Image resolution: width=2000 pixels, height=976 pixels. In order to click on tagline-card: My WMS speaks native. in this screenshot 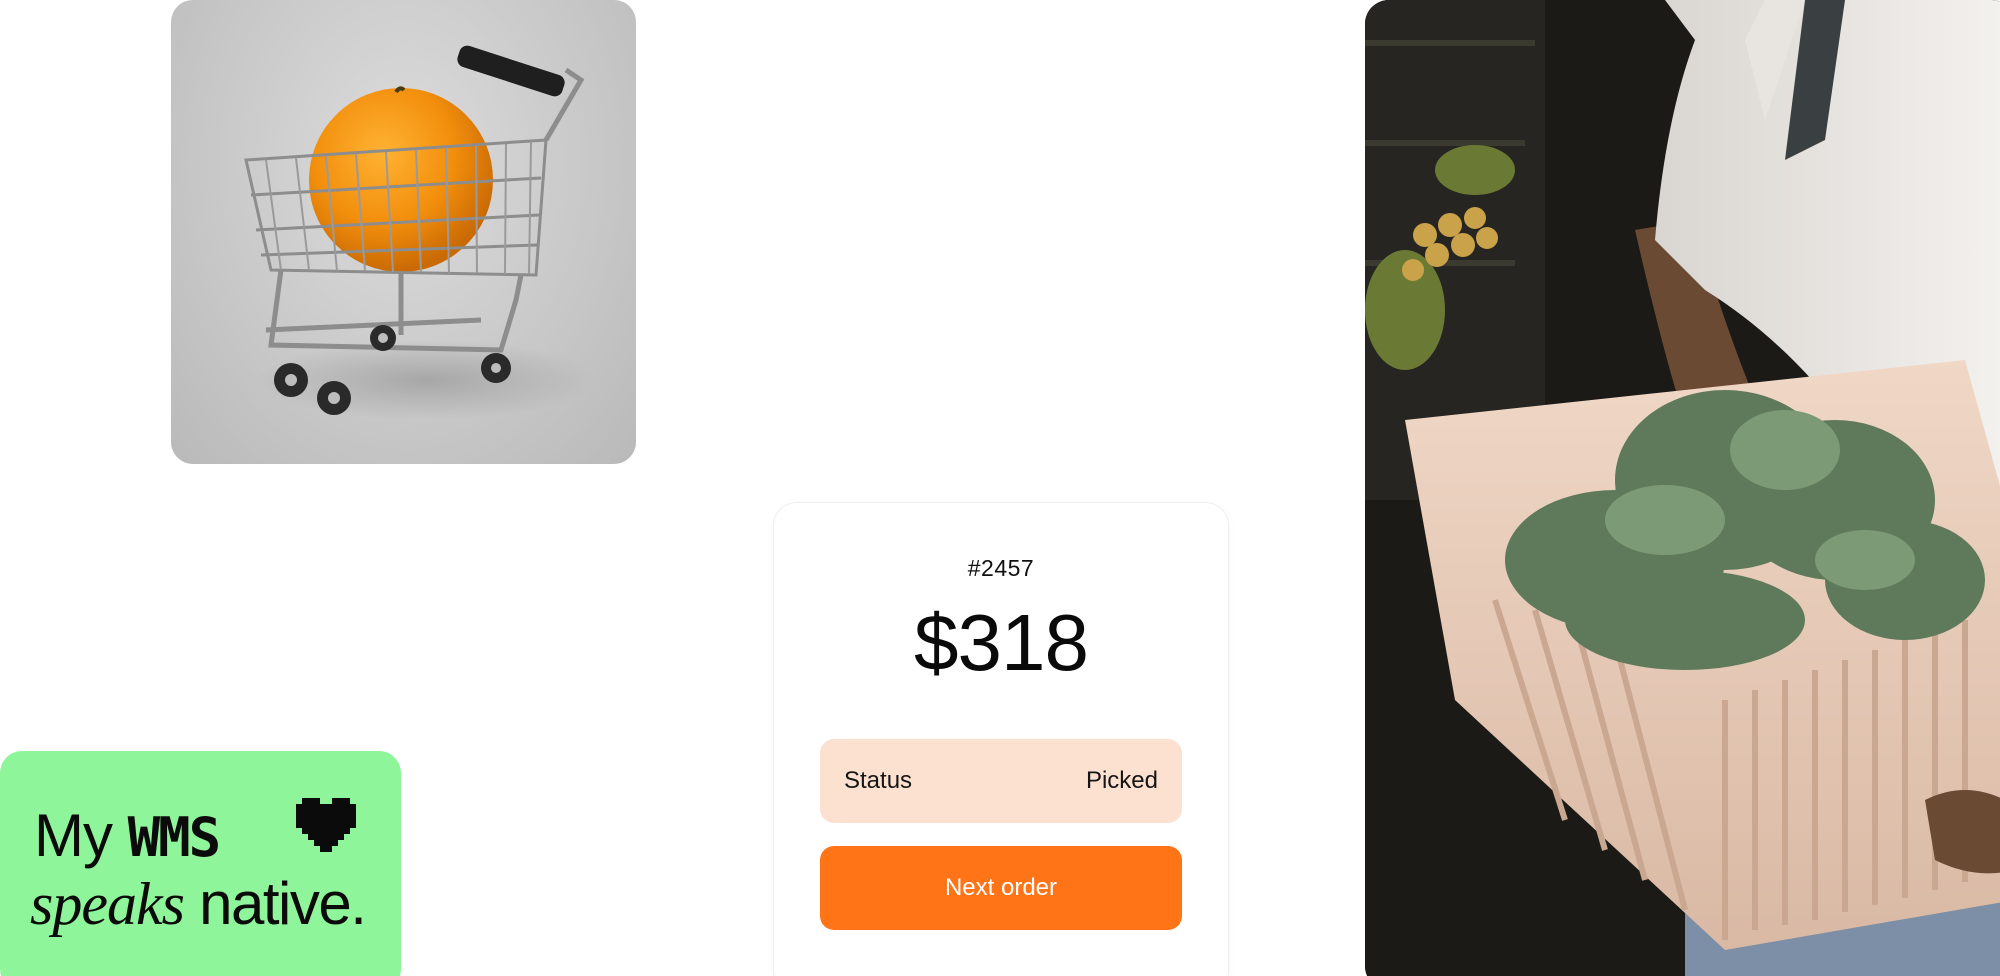, I will do `click(200, 863)`.